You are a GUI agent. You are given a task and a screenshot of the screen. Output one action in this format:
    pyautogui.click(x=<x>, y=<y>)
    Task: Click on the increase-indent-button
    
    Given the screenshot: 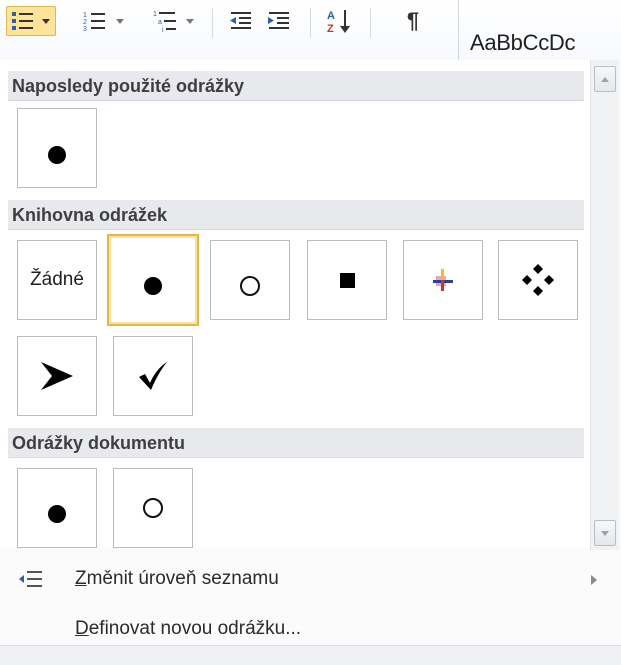 What is the action you would take?
    pyautogui.click(x=279, y=21)
    